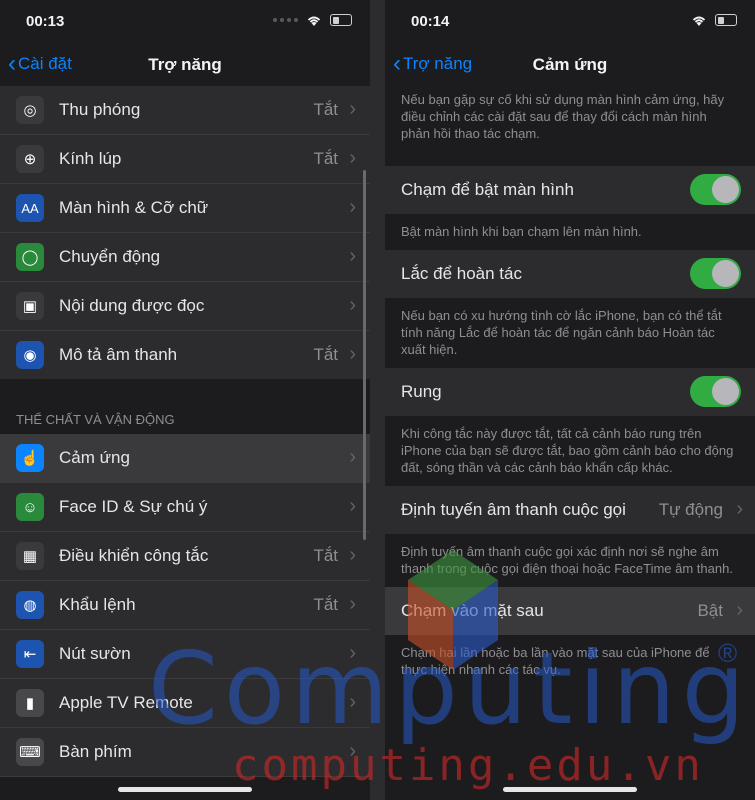 The width and height of the screenshot is (755, 800). I want to click on row-spoken-content: ▣ Nội dung được đọc ›, so click(185, 306).